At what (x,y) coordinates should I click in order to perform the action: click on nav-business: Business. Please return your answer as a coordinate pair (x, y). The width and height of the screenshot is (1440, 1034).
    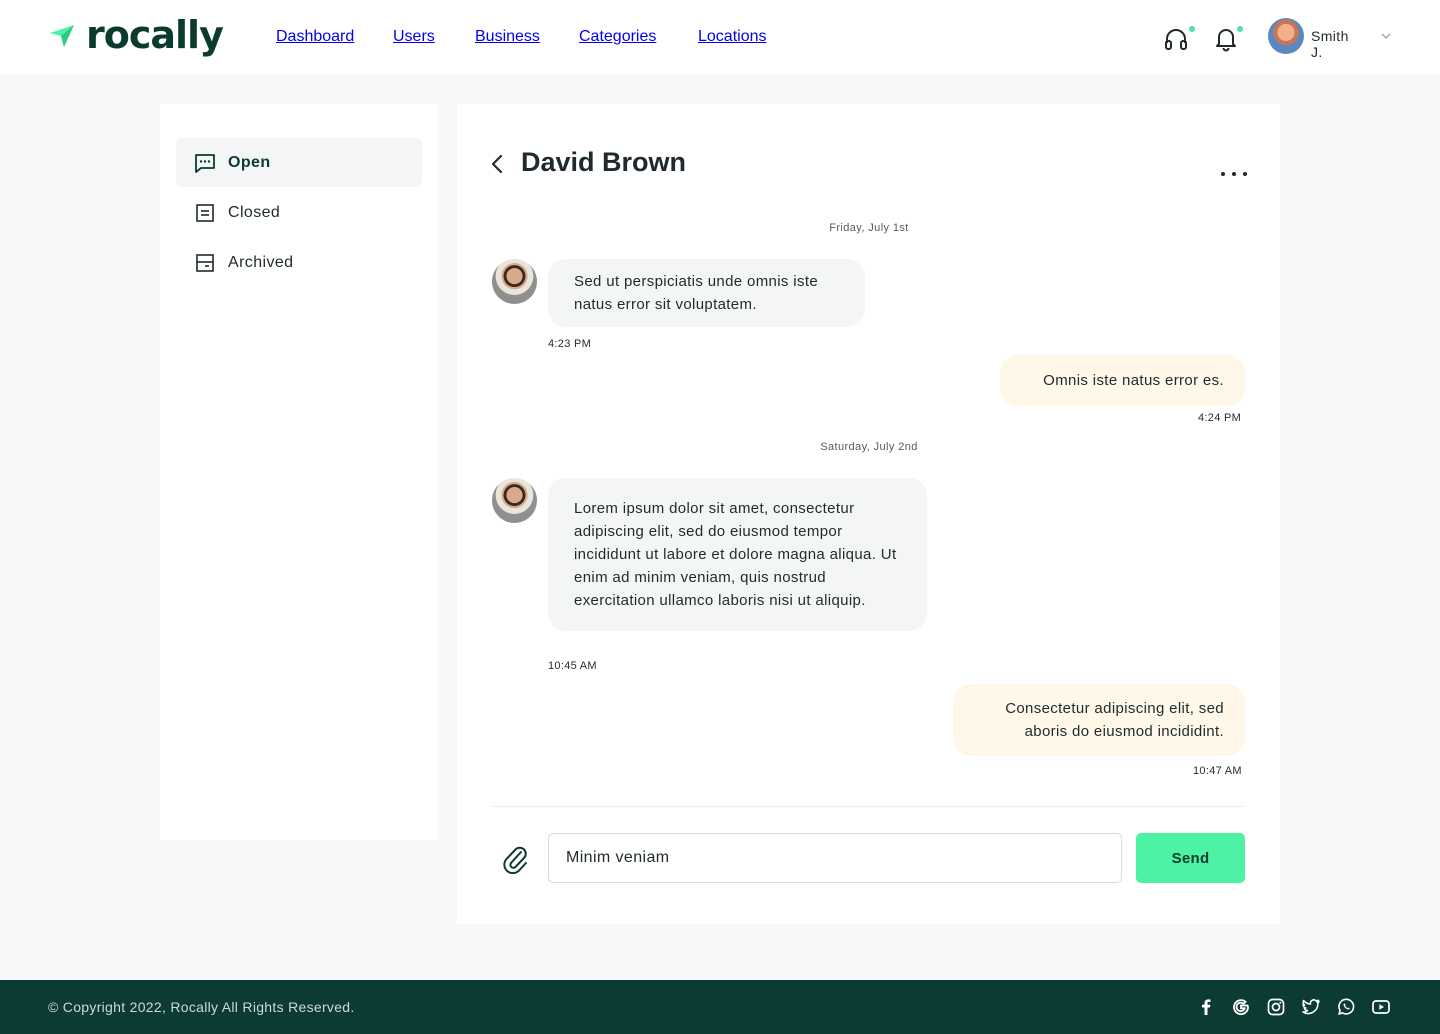
    Looking at the image, I should click on (507, 37).